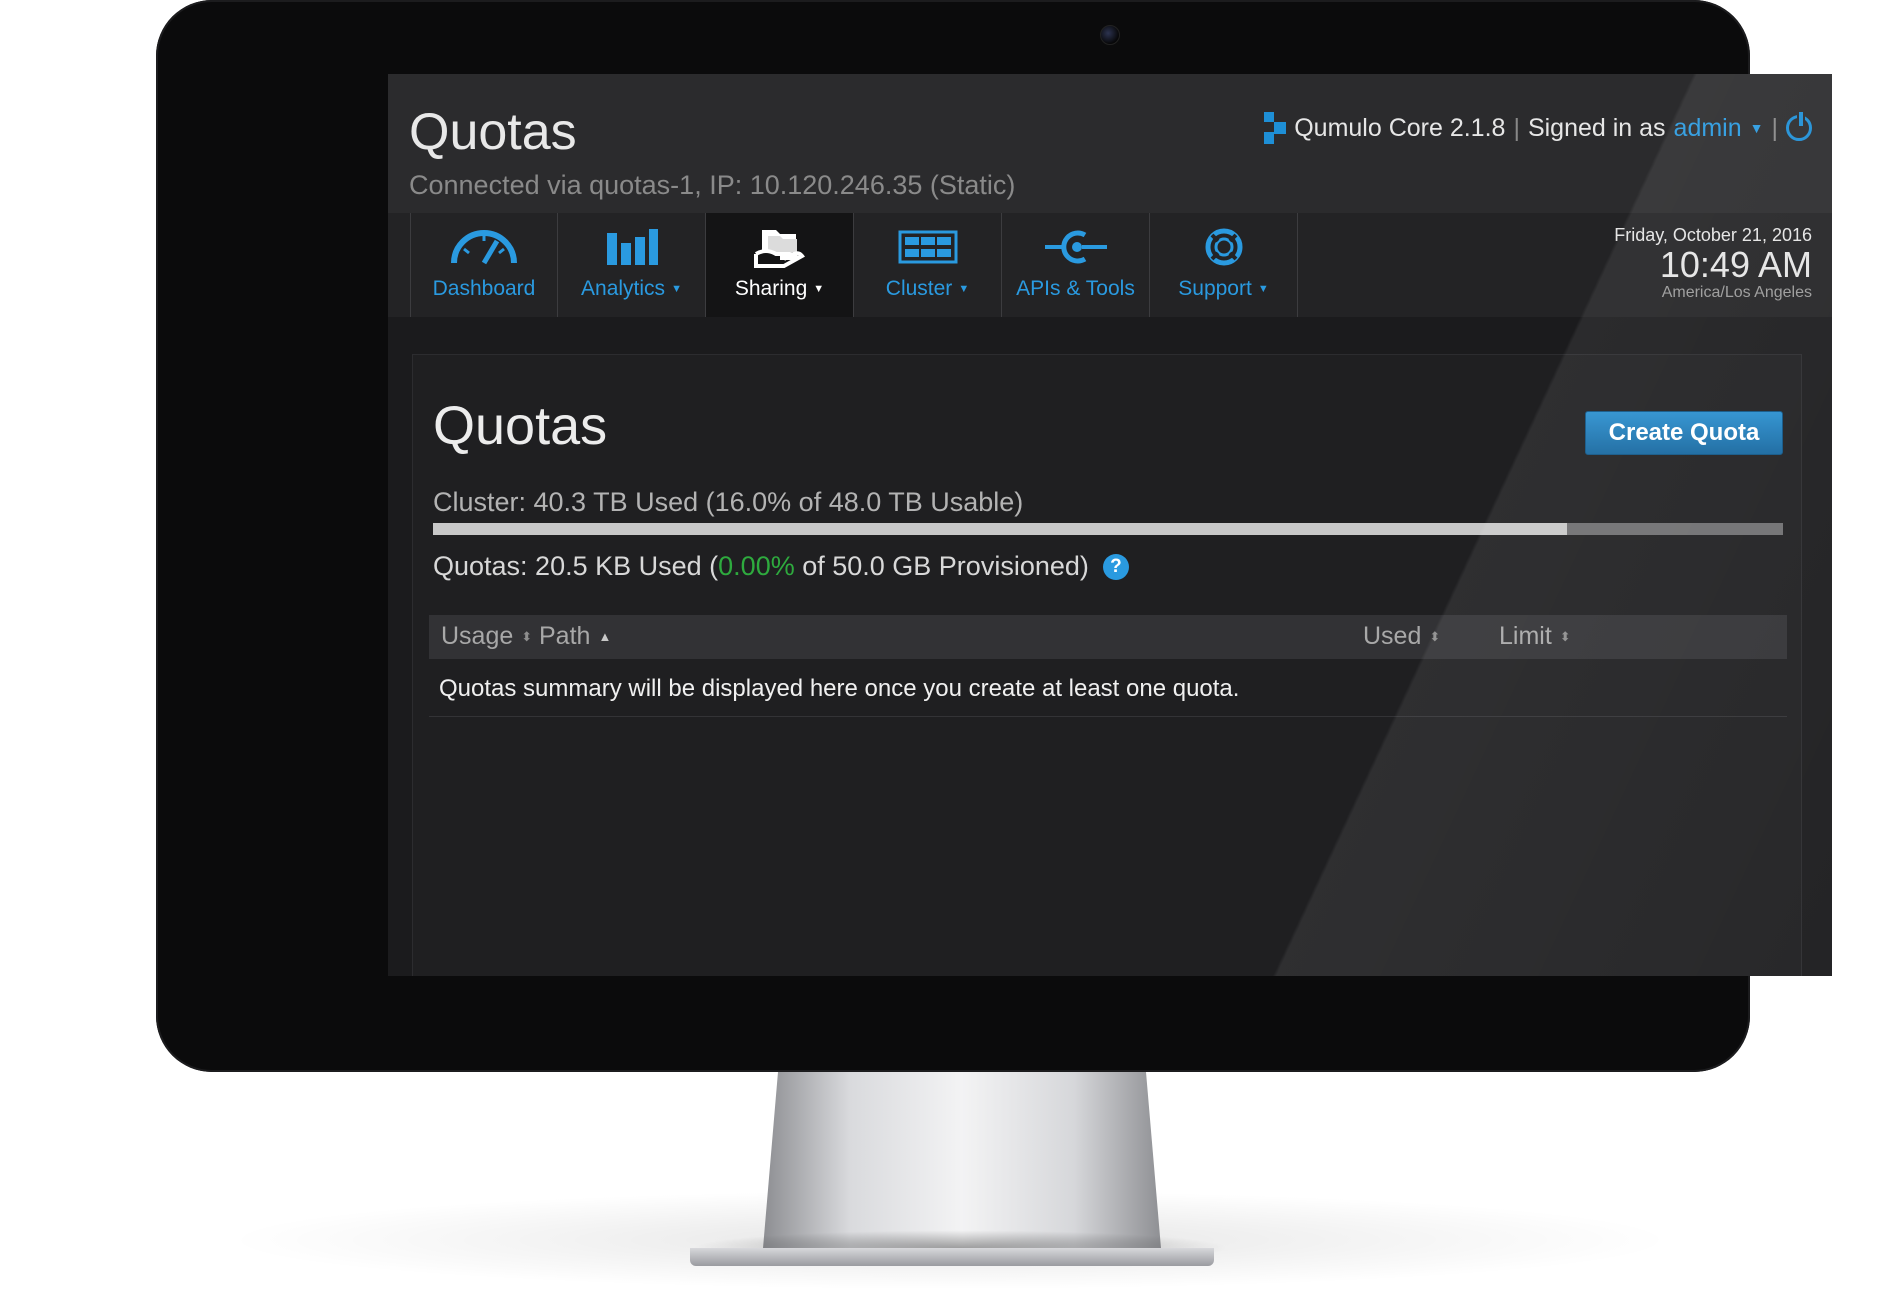 The image size is (1899, 1298). I want to click on cluster-usage-bar, so click(1108, 529).